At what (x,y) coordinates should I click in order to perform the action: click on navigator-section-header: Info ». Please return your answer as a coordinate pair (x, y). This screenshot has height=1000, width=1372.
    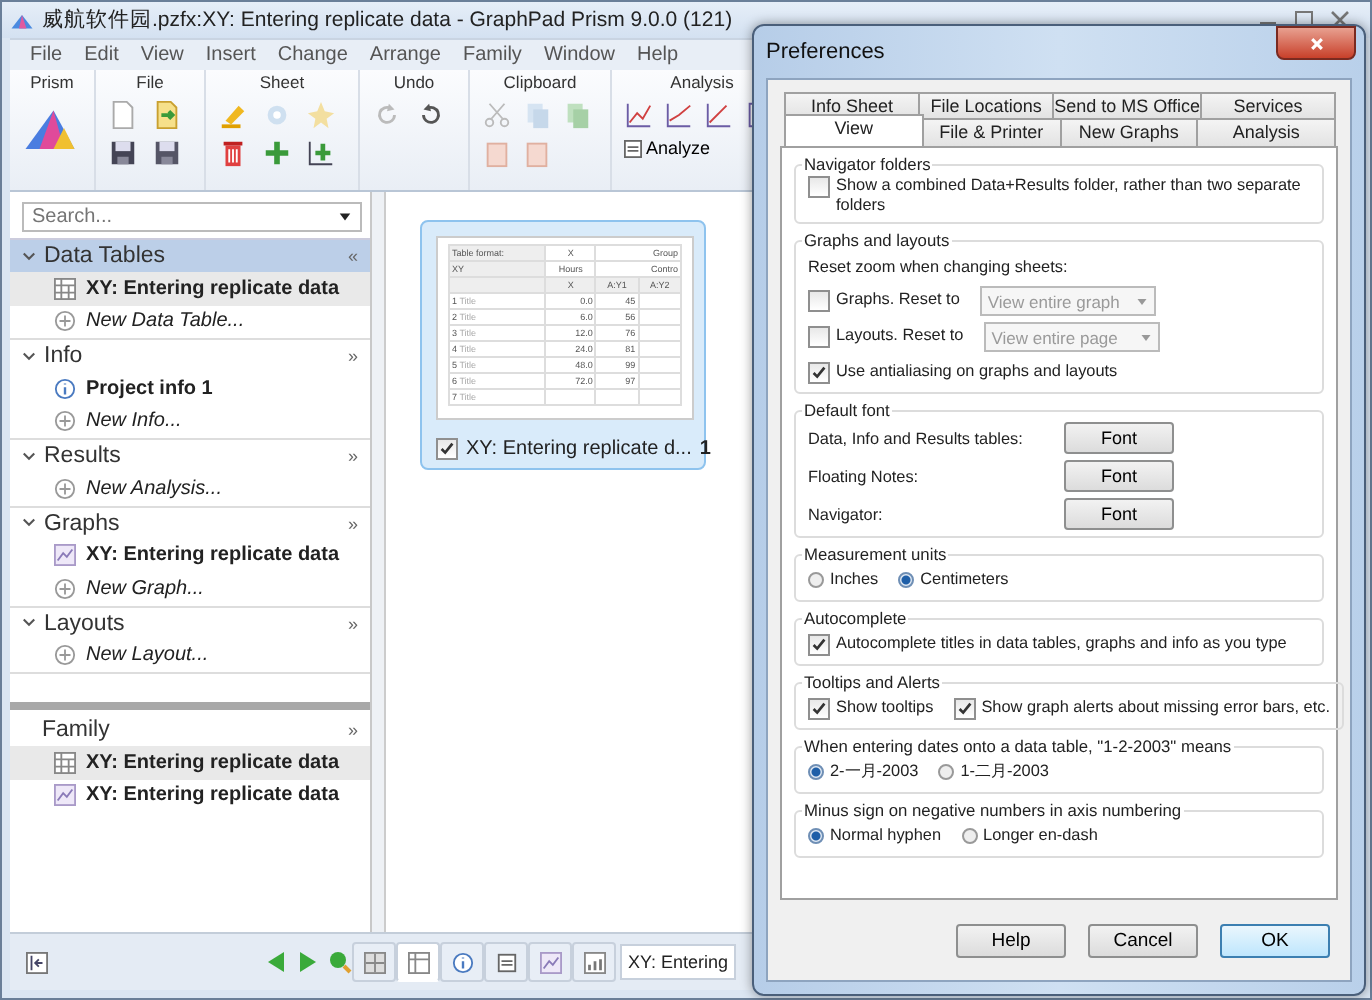
    Looking at the image, I should click on (190, 356).